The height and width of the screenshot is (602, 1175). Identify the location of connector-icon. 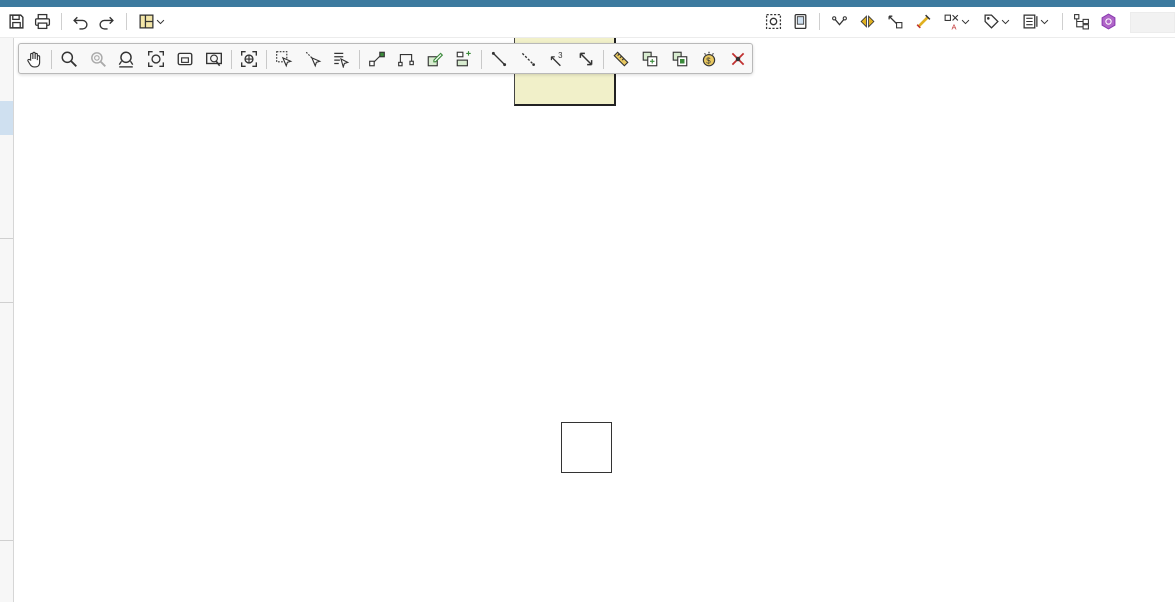
(839, 21).